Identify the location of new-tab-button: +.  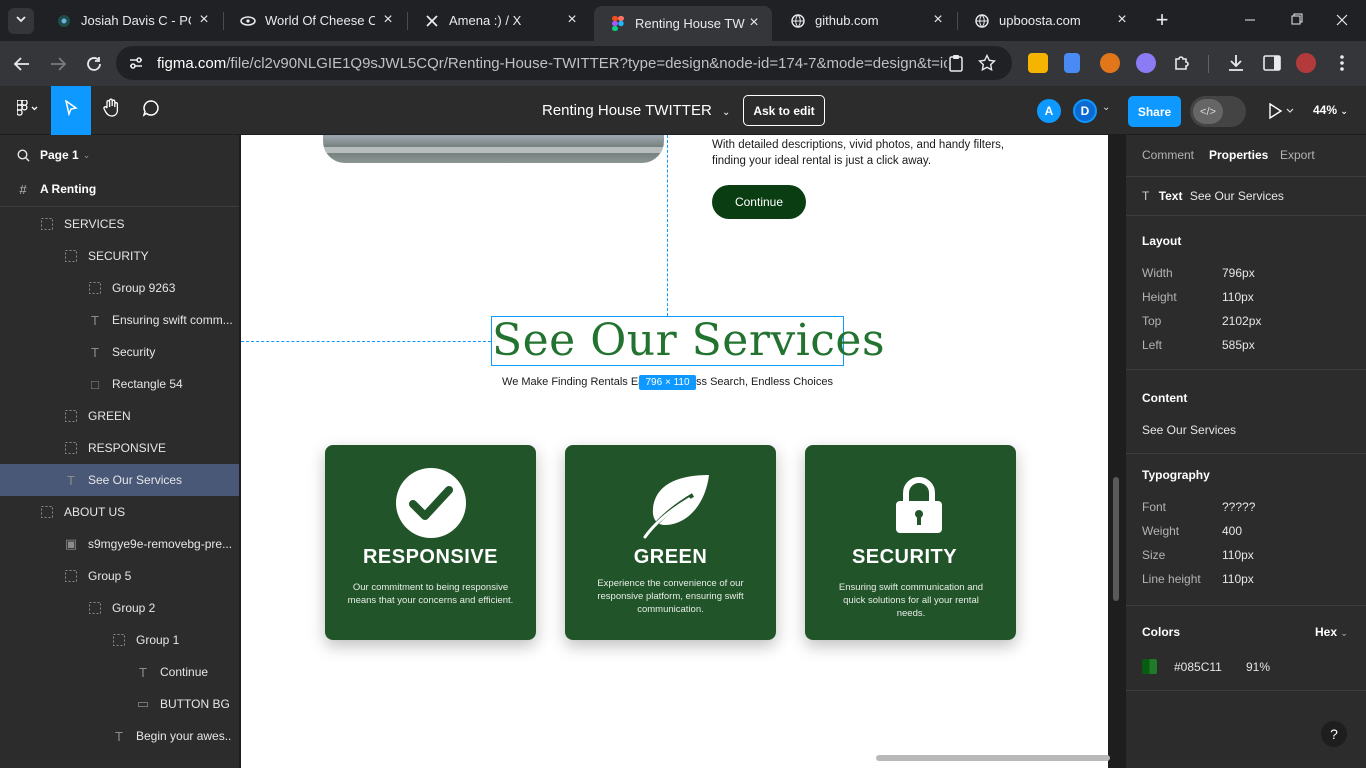
(1162, 20).